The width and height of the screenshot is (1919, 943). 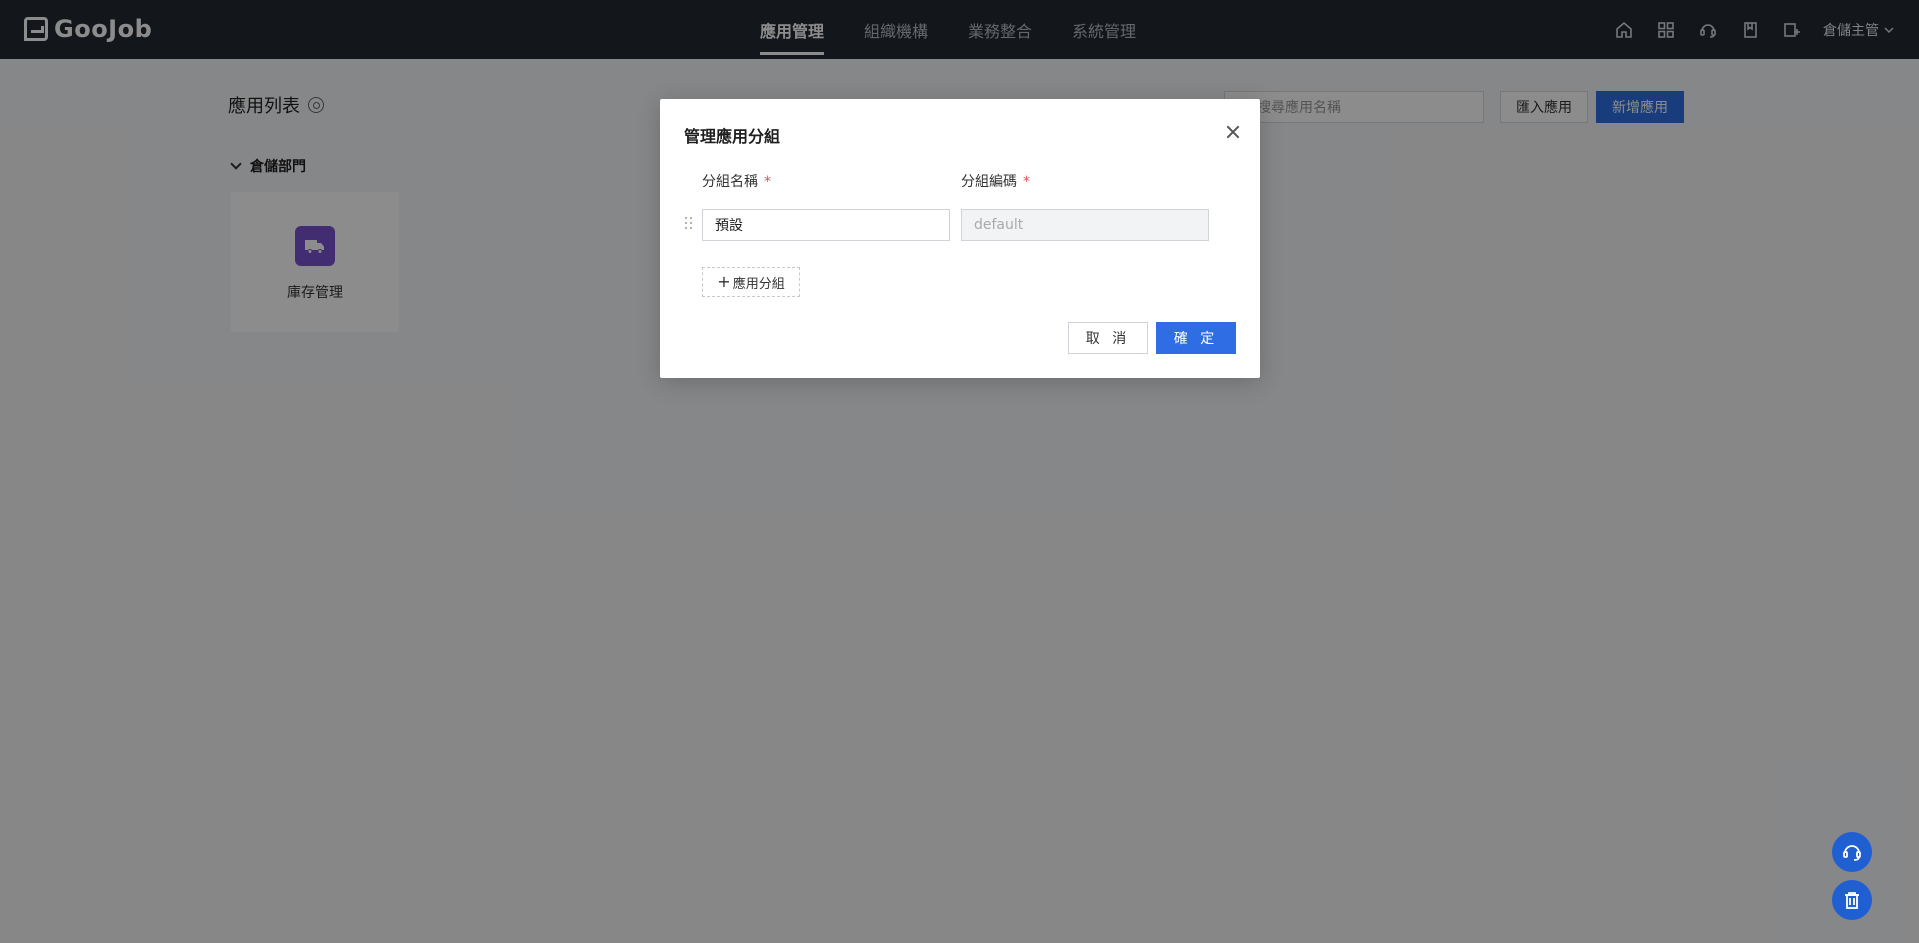 I want to click on add-group-label: 應用分組, so click(x=758, y=284).